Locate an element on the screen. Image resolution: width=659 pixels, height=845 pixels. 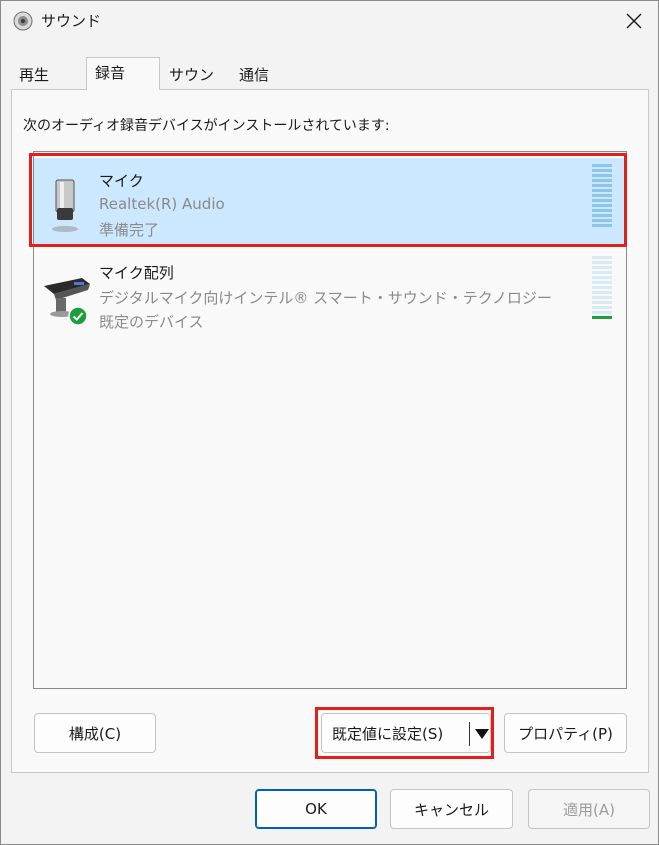
device-status: 既定のデバイス is located at coordinates (151, 322).